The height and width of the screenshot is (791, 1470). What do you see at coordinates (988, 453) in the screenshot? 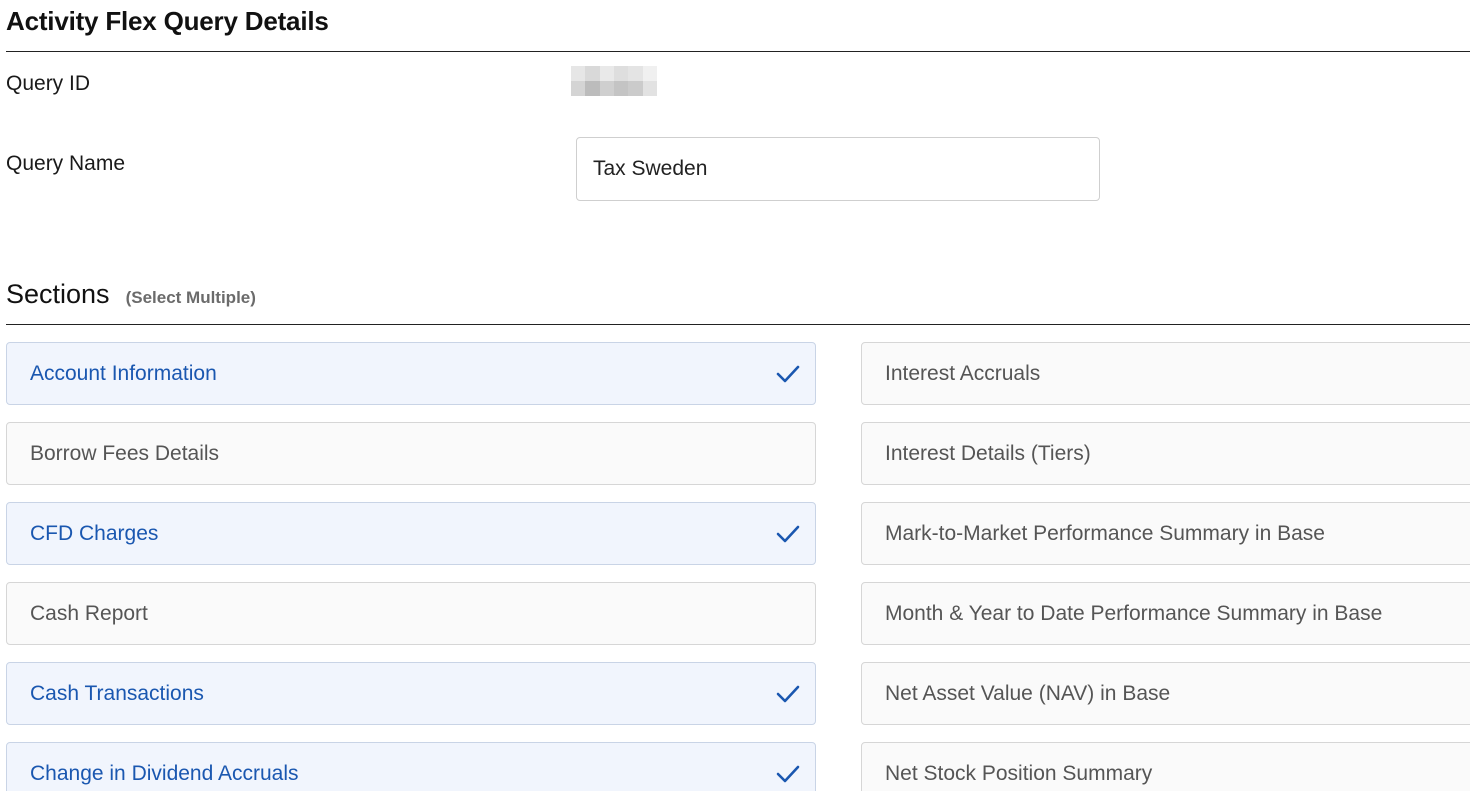
I see `section-option-label: Interest Details (Tiers)` at bounding box center [988, 453].